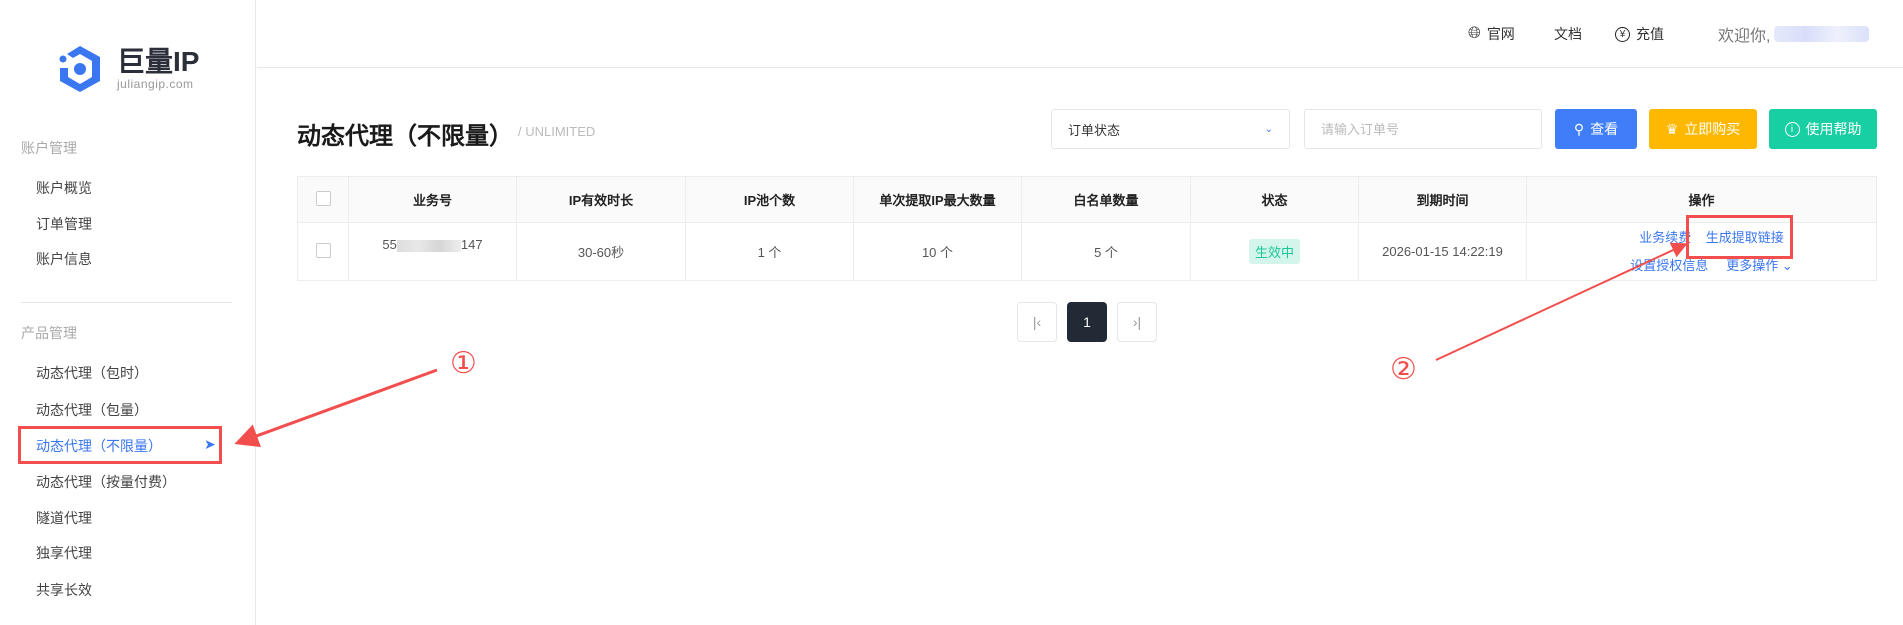 The height and width of the screenshot is (625, 1903). I want to click on step-2-marker: ②, so click(1403, 369).